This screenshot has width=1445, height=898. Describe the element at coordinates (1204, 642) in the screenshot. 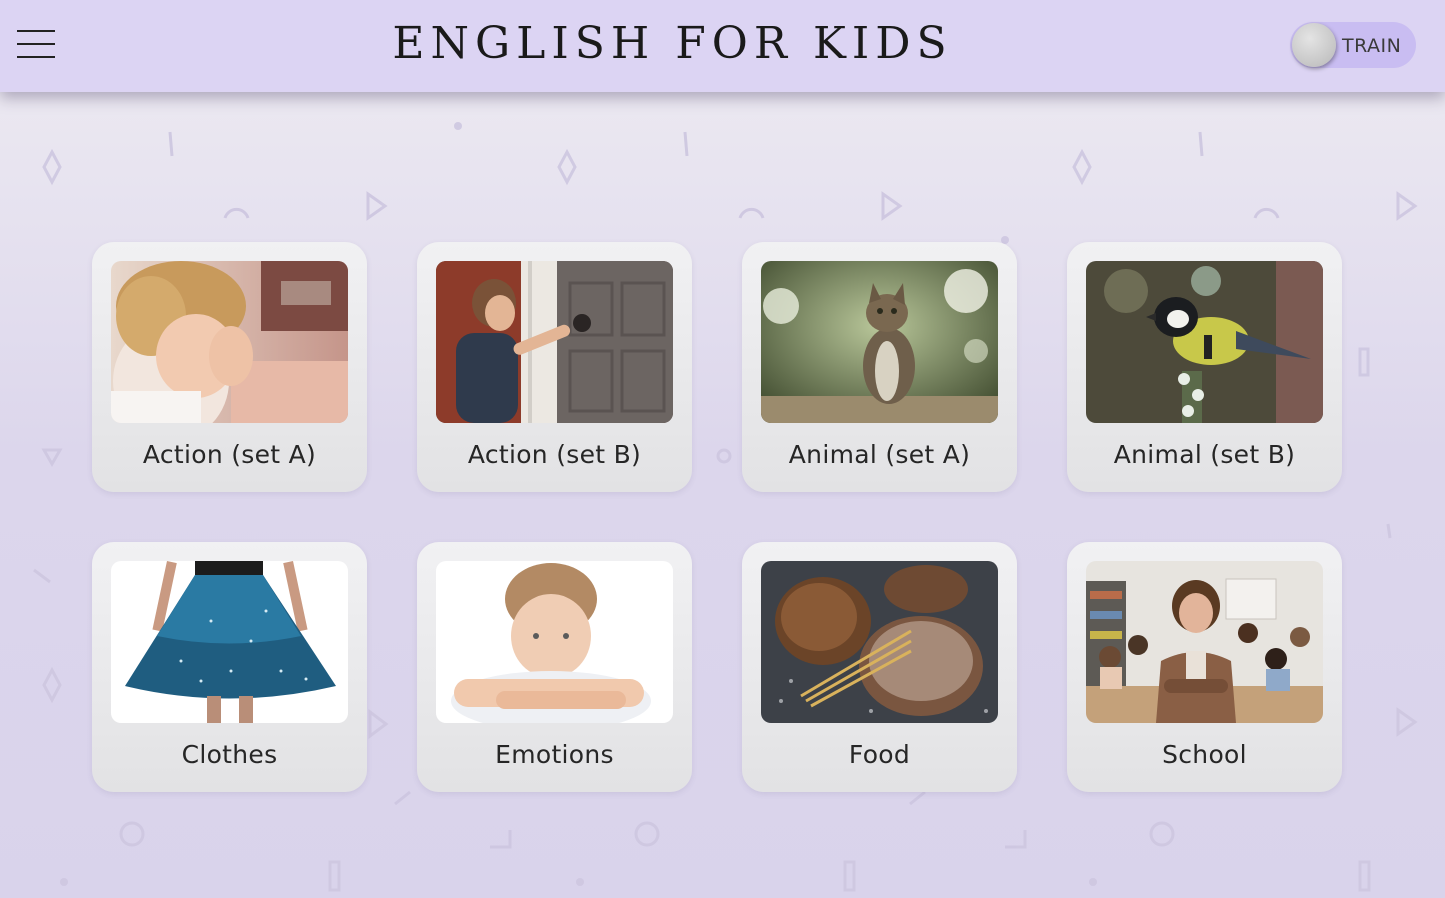

I see `teacher-classroom-photo` at that location.